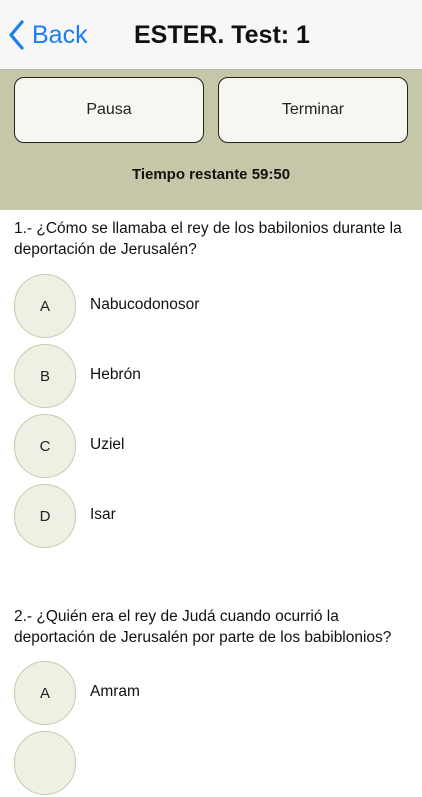 Image resolution: width=422 pixels, height=797 pixels. What do you see at coordinates (214, 447) in the screenshot?
I see `question-1-option-c: C Uziel` at bounding box center [214, 447].